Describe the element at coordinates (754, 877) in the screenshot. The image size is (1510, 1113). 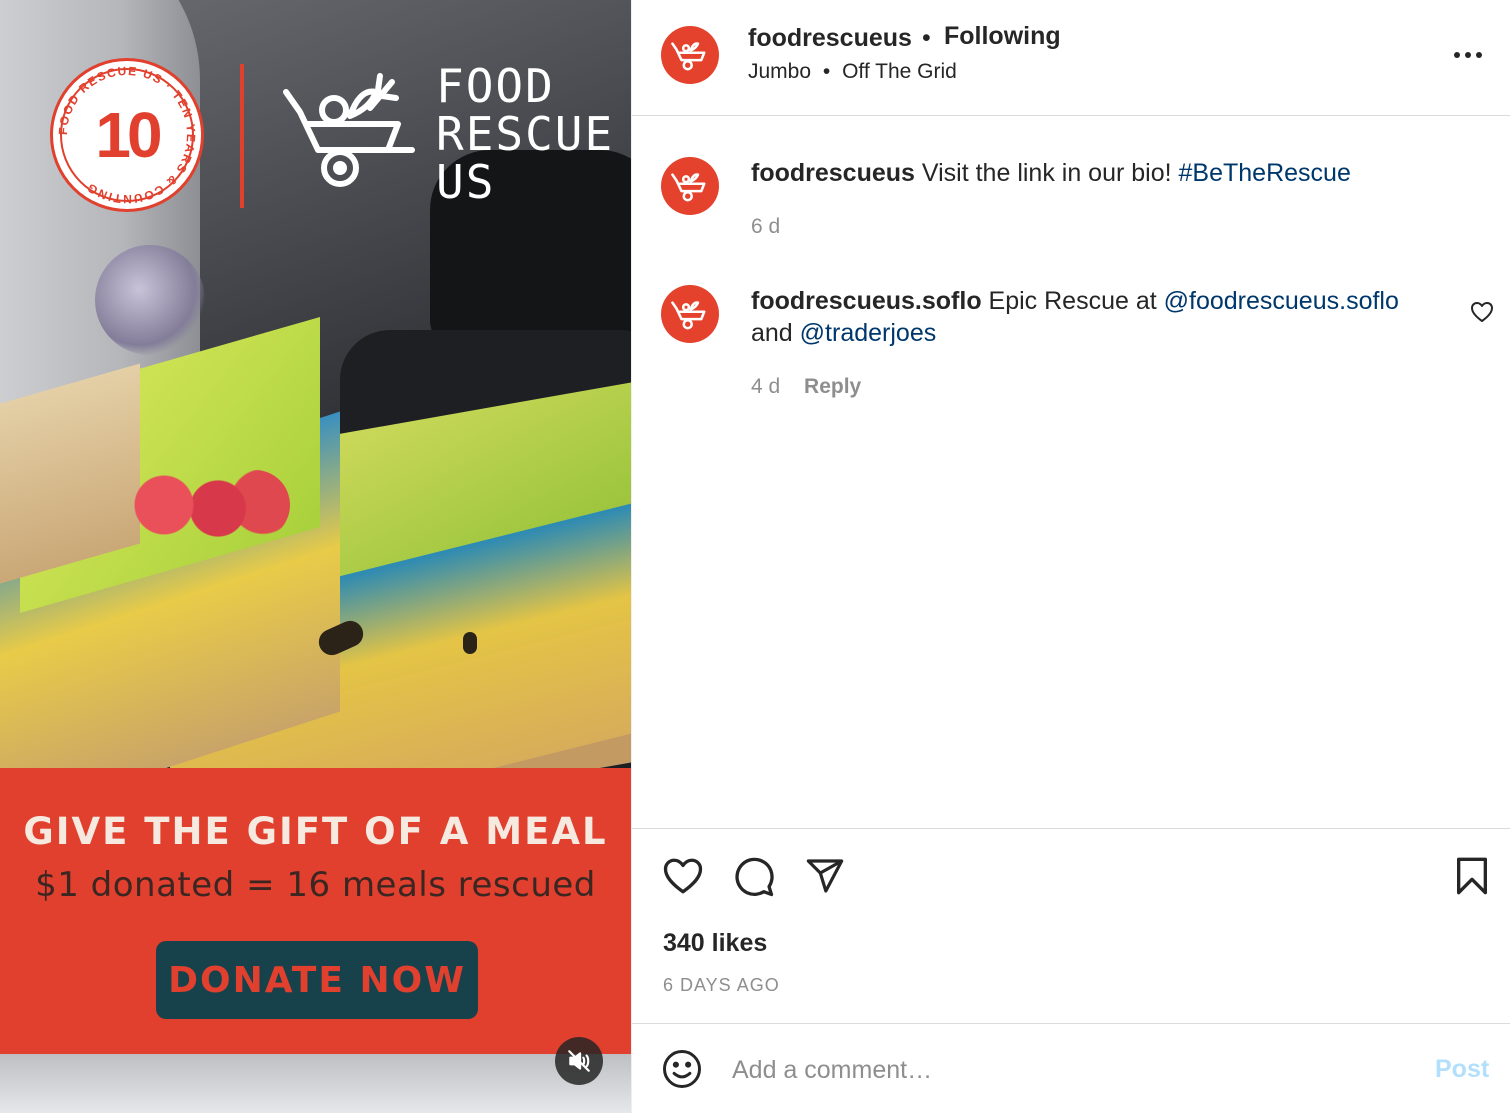
I see `comment-icon` at that location.